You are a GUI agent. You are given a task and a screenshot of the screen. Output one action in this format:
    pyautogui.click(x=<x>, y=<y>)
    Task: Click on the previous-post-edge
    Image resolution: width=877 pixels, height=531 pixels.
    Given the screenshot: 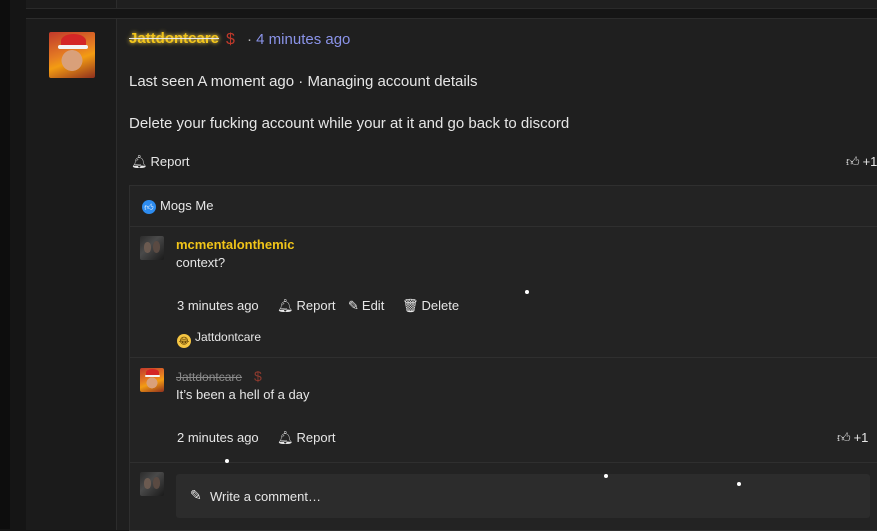 What is the action you would take?
    pyautogui.click(x=451, y=4)
    